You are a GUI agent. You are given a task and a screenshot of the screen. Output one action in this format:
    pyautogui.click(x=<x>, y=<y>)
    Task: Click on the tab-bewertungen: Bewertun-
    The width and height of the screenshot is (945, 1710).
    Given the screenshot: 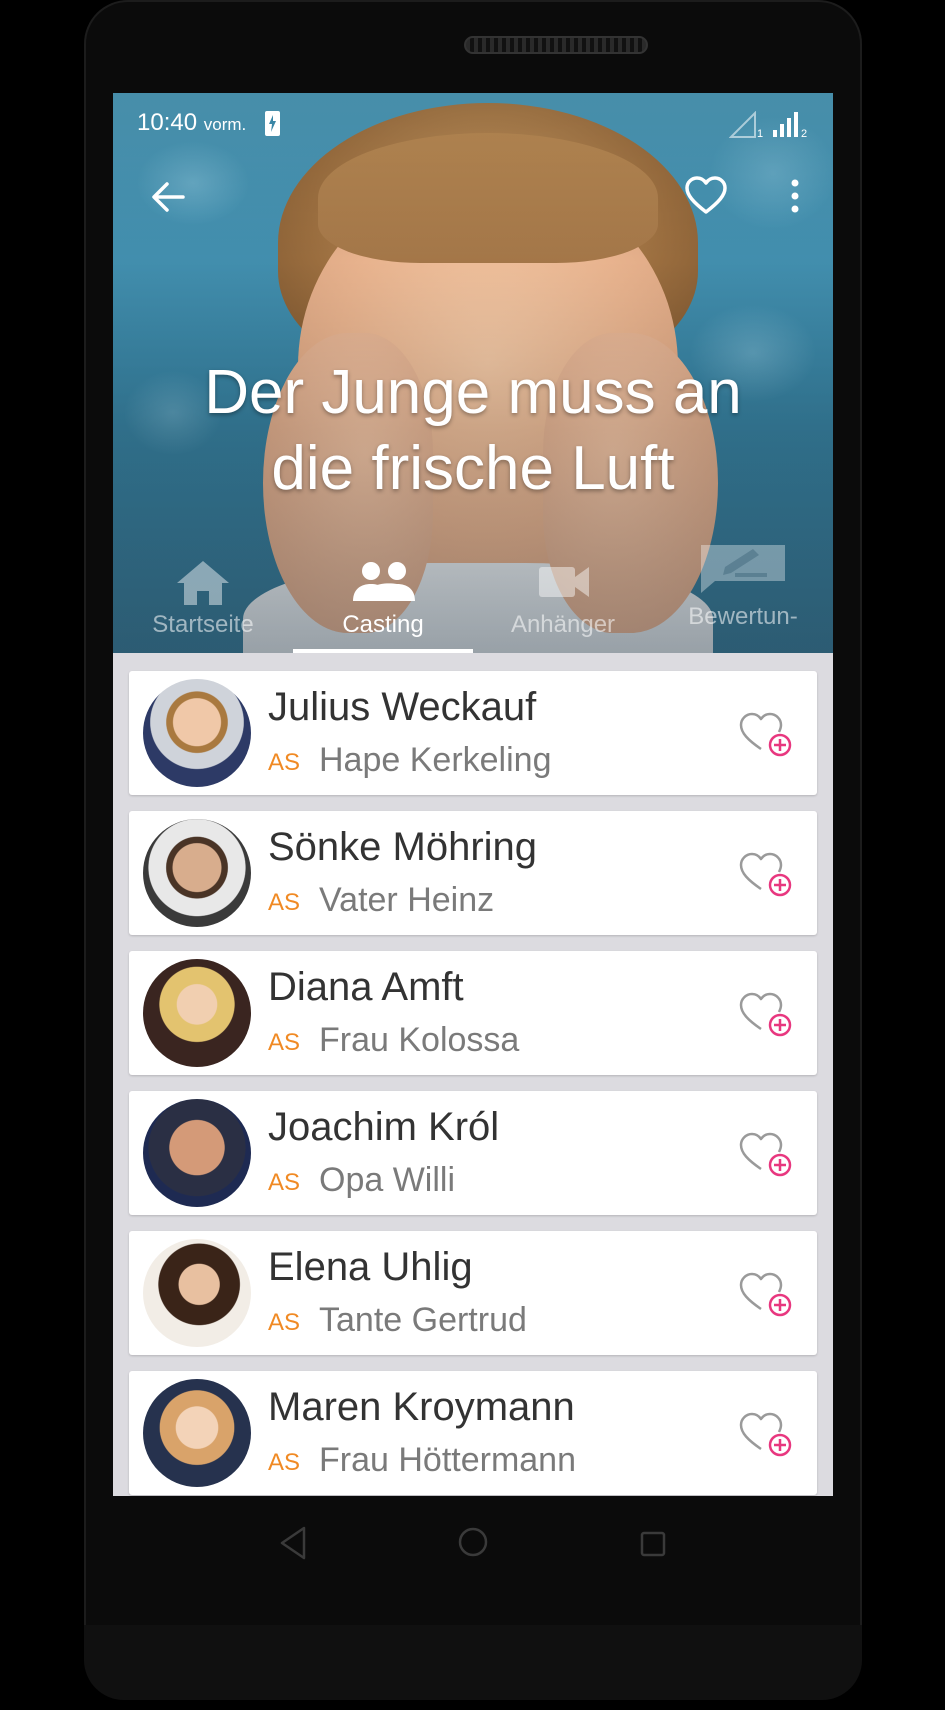 What is the action you would take?
    pyautogui.click(x=743, y=598)
    